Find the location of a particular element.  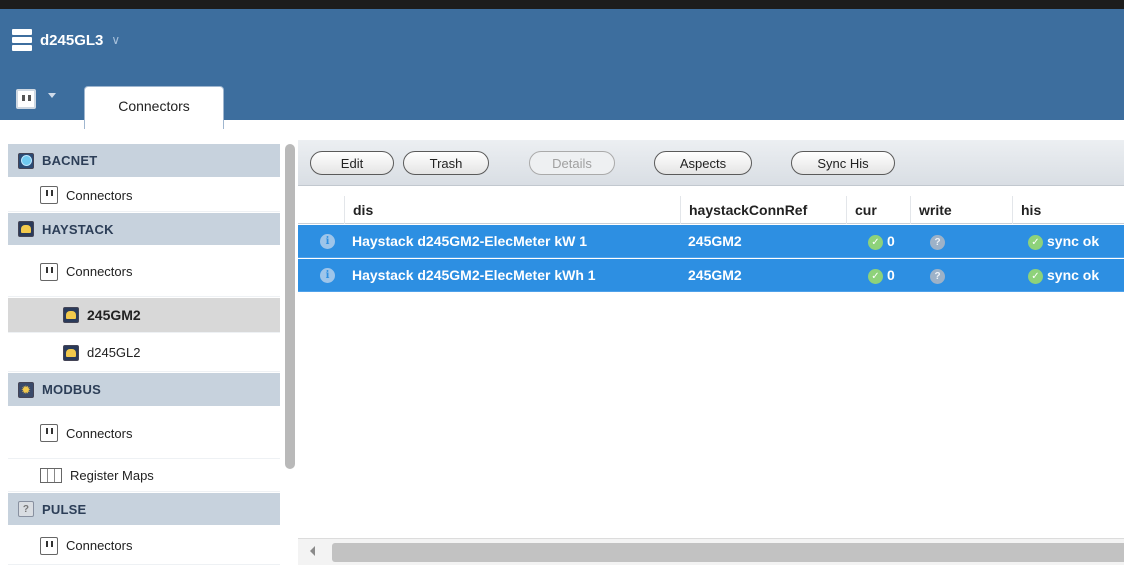

toolbar: Edit Trash Details Aspects Sync His is located at coordinates (711, 163).